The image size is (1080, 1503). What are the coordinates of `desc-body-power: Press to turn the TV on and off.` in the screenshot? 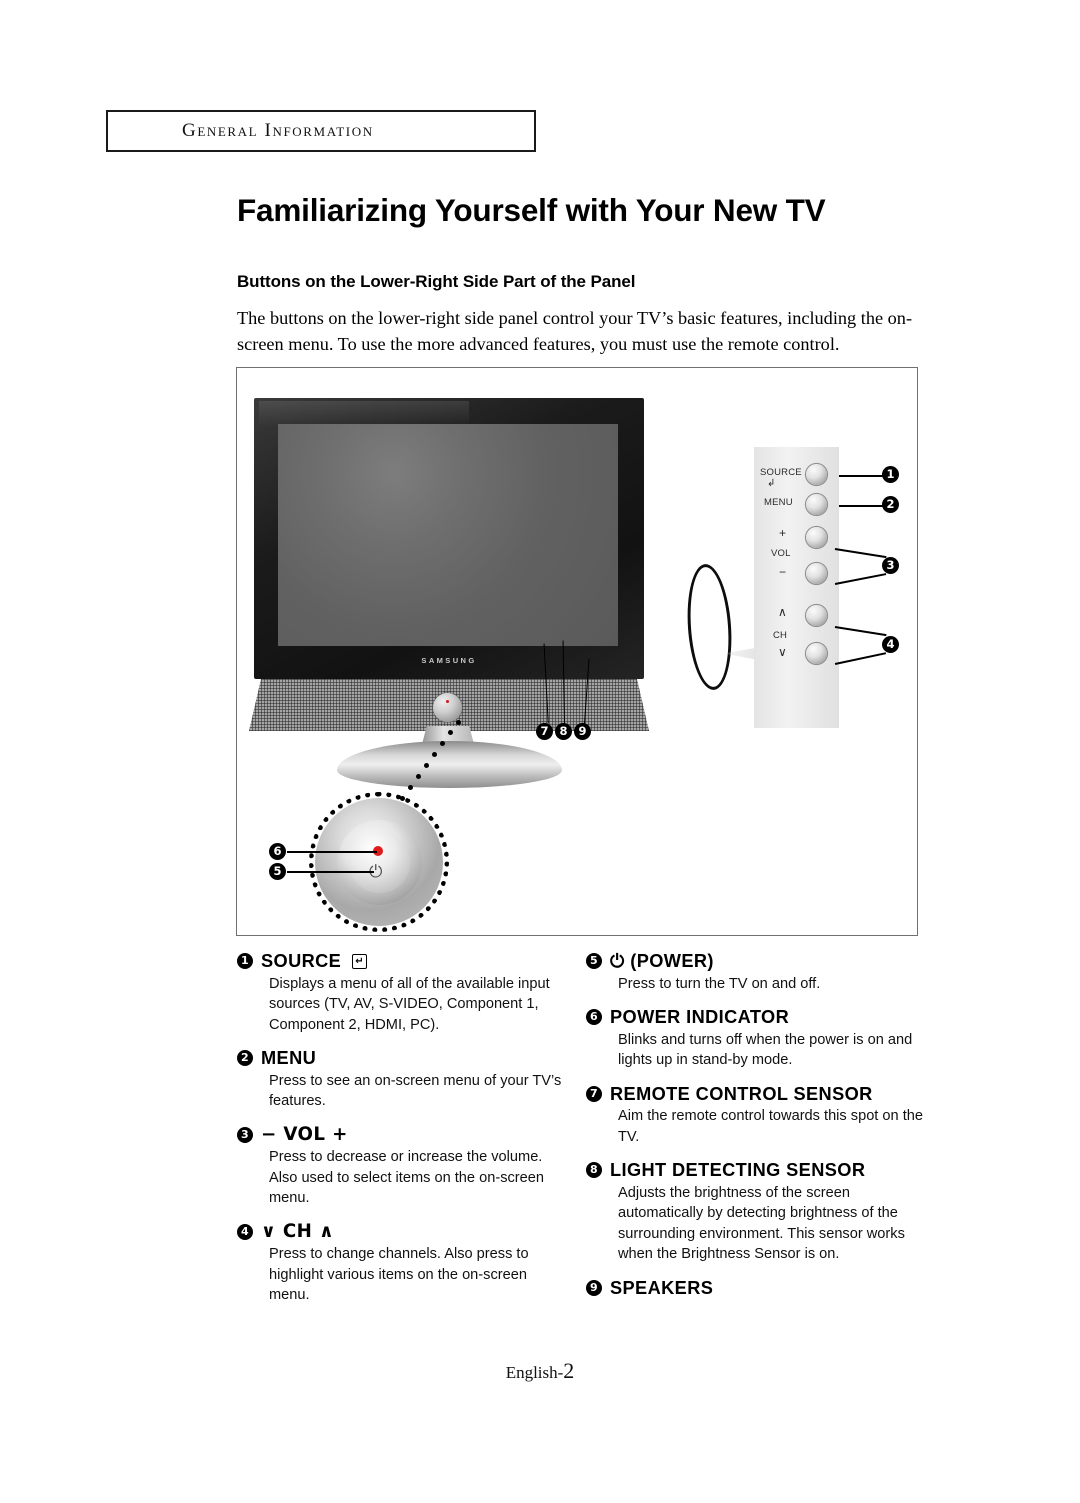 It's located at (719, 983).